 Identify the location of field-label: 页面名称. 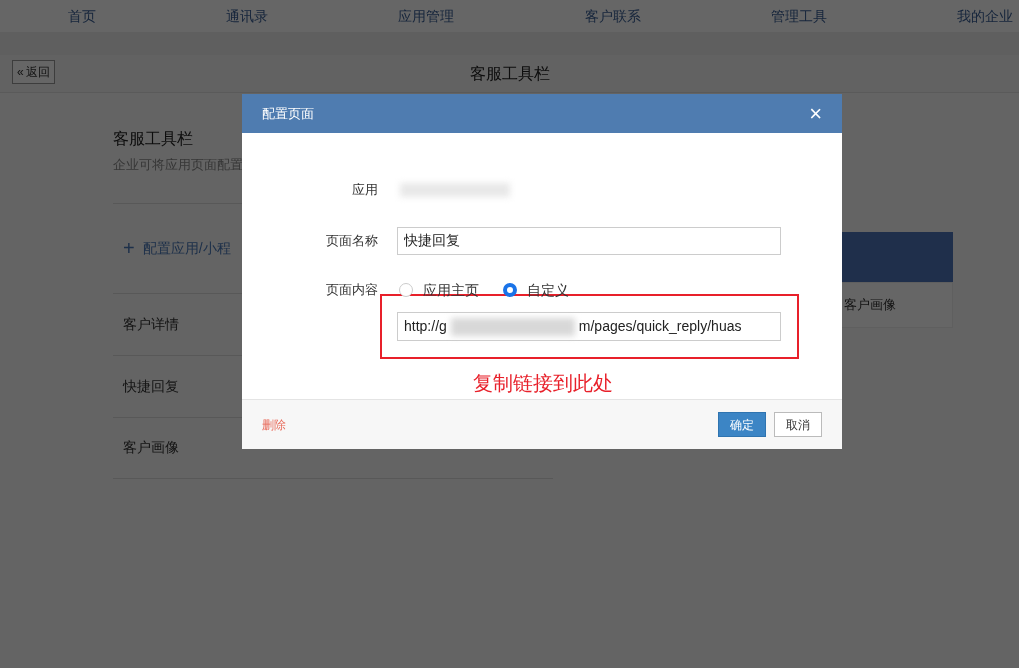
(351, 241).